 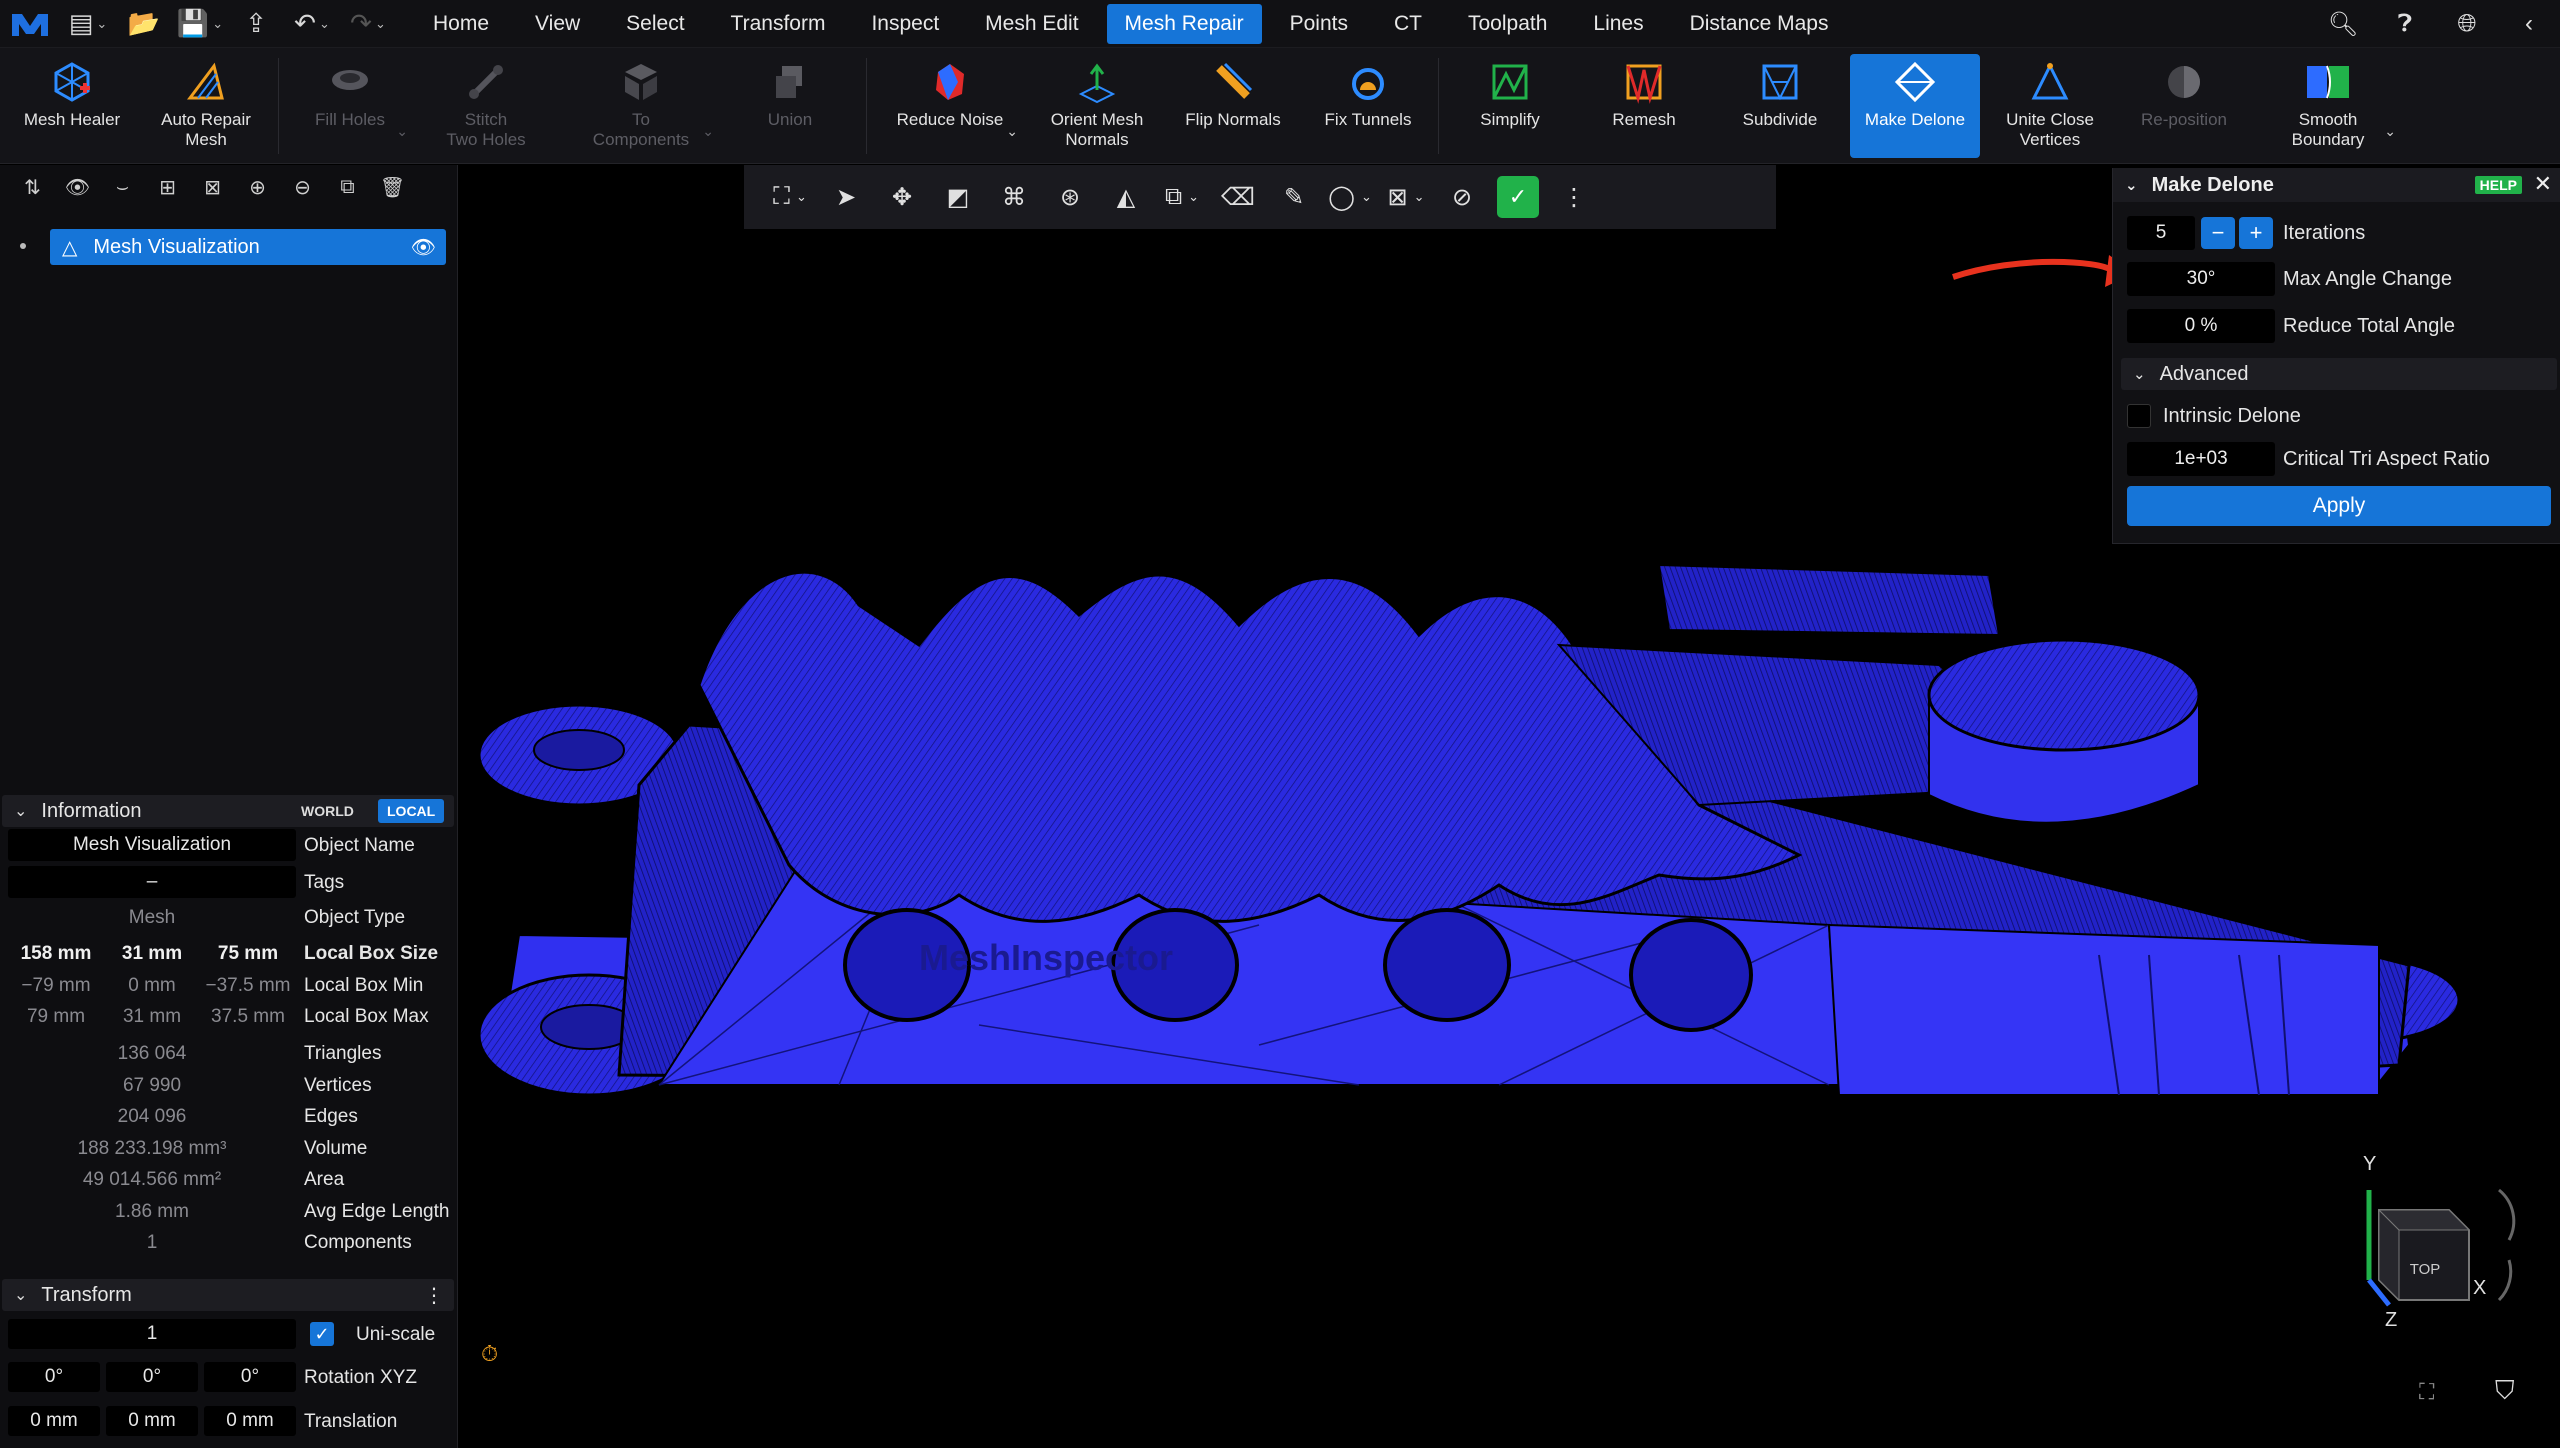 What do you see at coordinates (347, 187) in the screenshot?
I see `copy-button: ⧉` at bounding box center [347, 187].